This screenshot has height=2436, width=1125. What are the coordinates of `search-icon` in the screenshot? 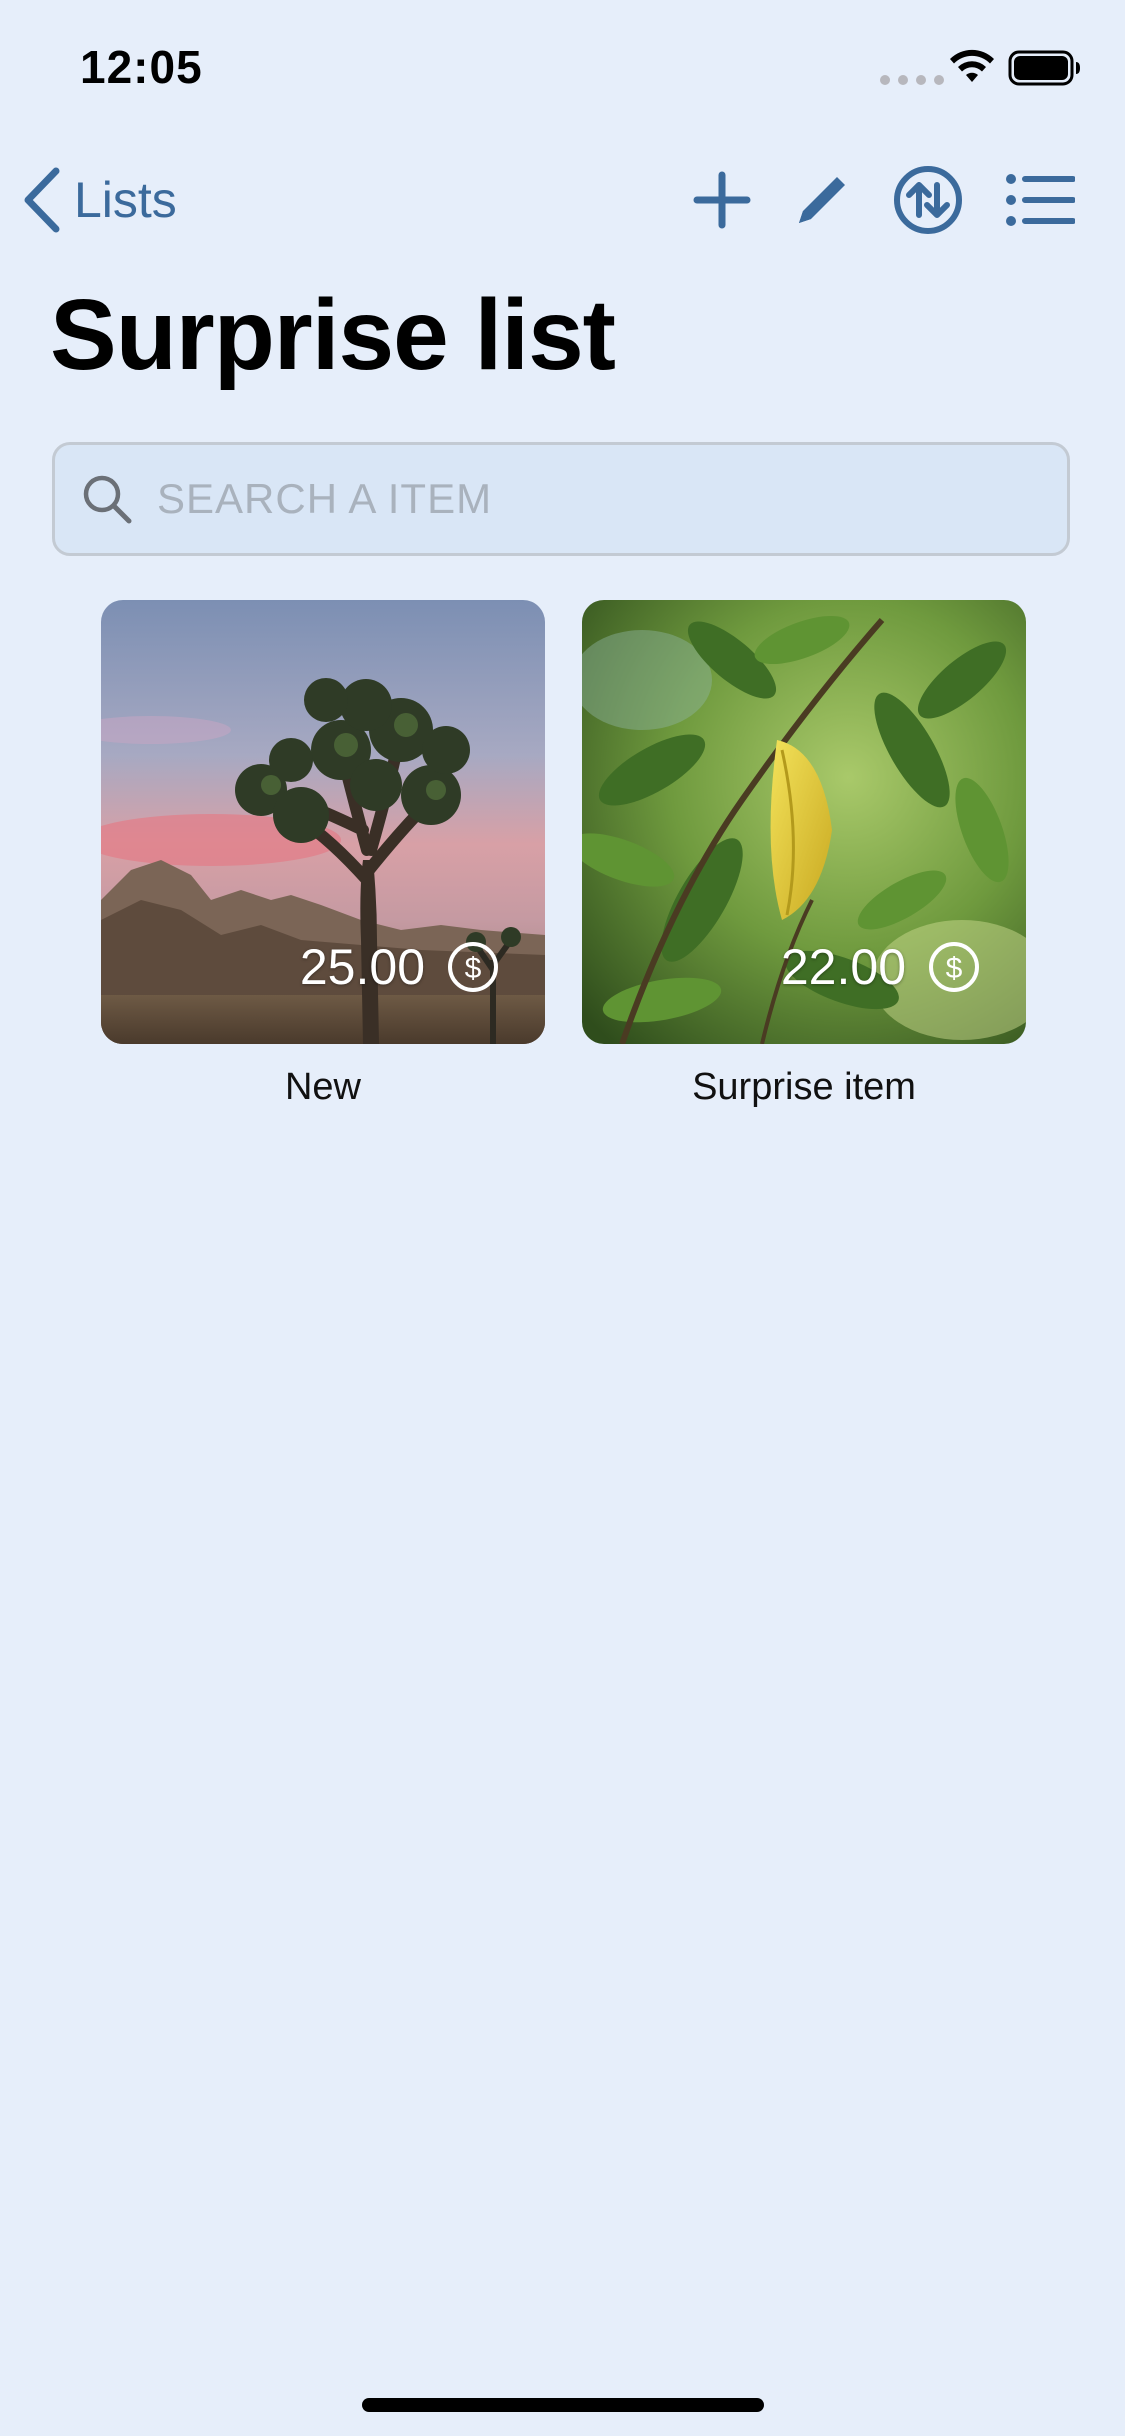 It's located at (107, 499).